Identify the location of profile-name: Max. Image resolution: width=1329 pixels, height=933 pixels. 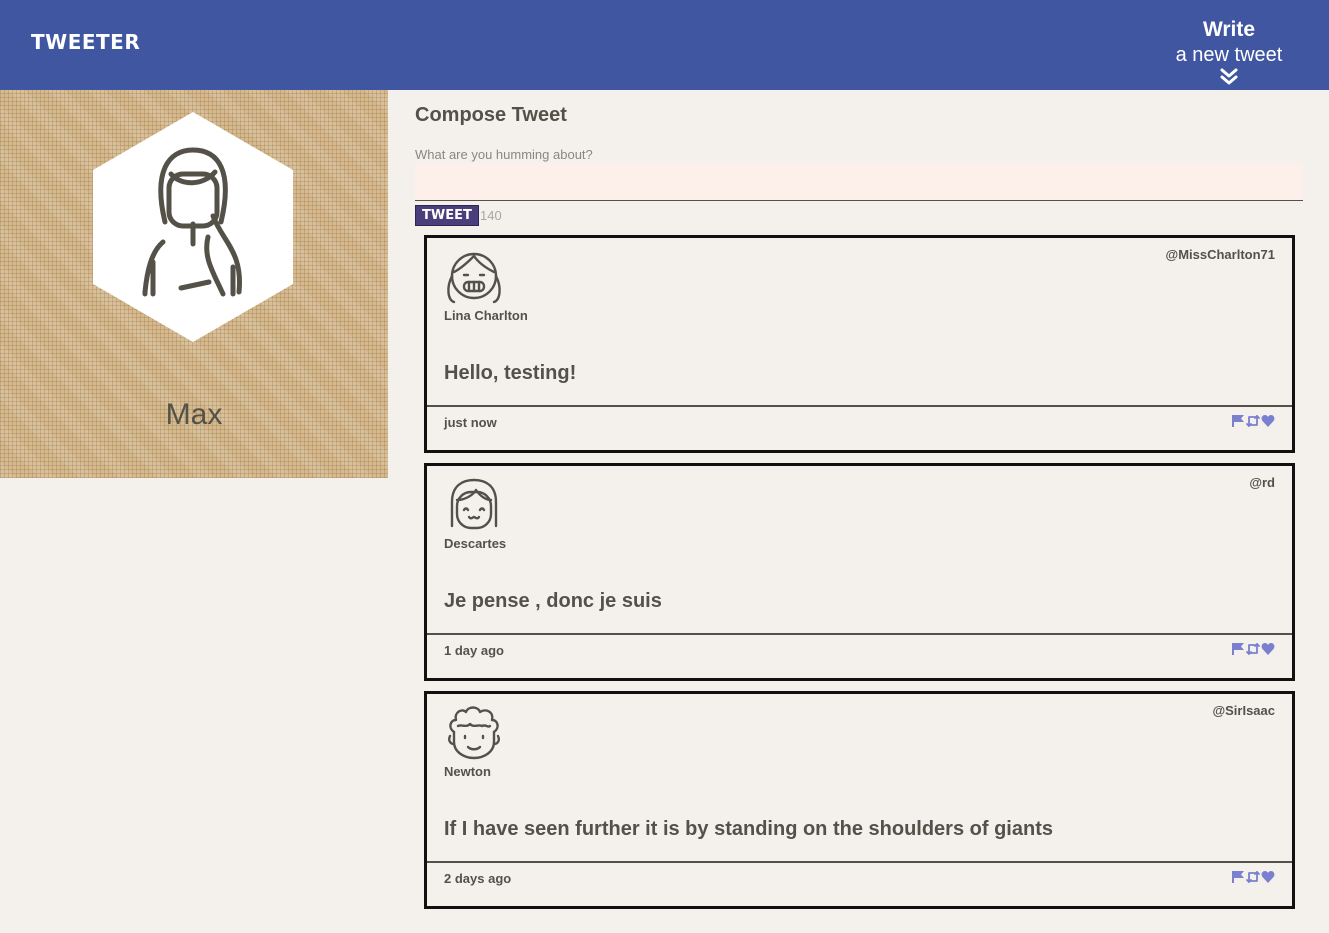
(194, 414).